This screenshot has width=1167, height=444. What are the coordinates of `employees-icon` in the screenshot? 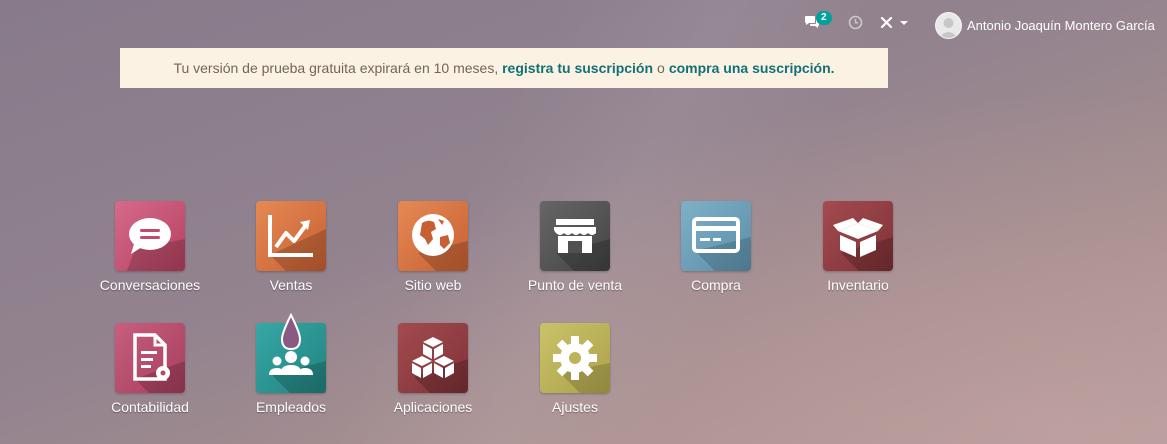 It's located at (297, 352).